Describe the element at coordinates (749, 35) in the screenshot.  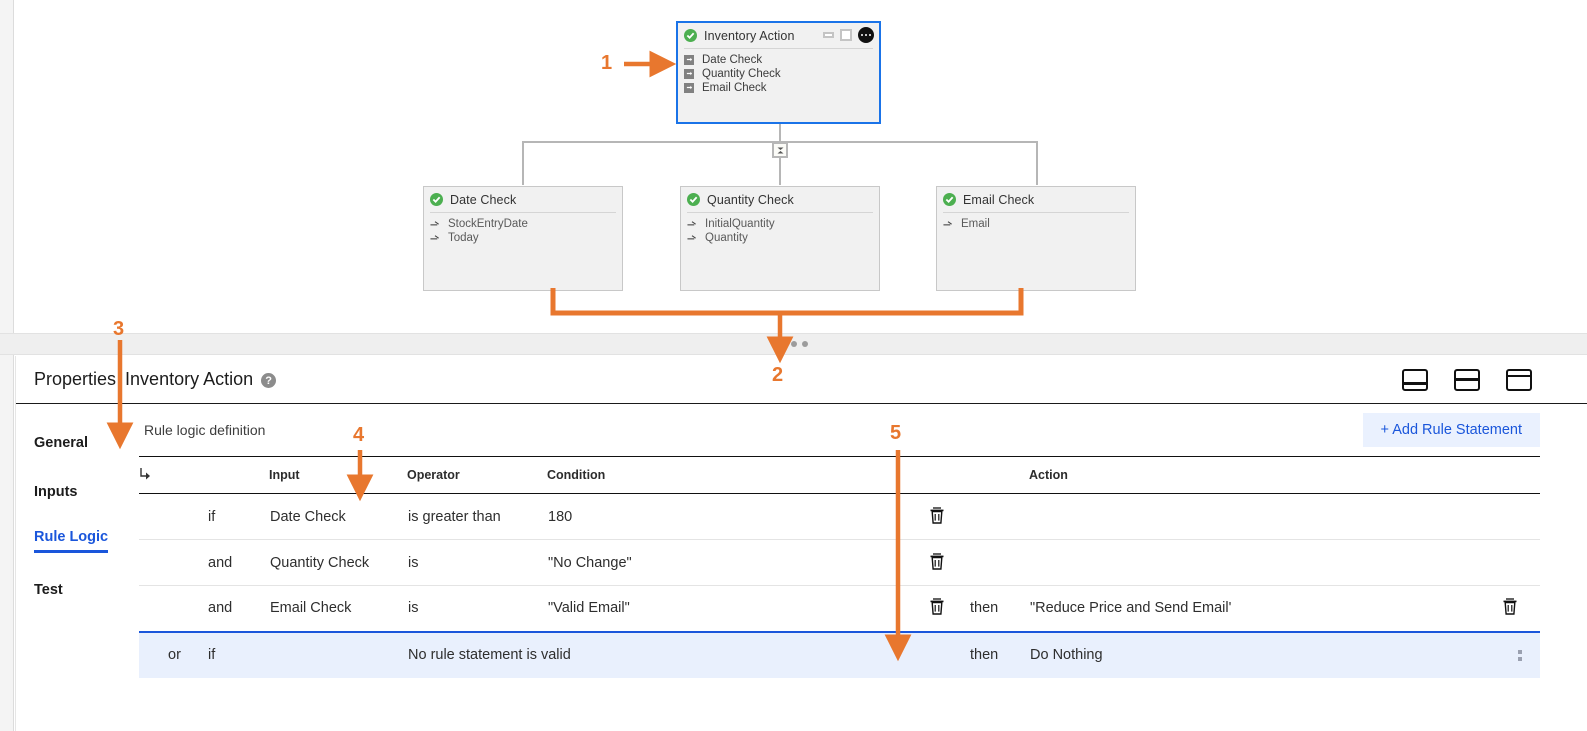
I see `node-title: Inventory Action` at that location.